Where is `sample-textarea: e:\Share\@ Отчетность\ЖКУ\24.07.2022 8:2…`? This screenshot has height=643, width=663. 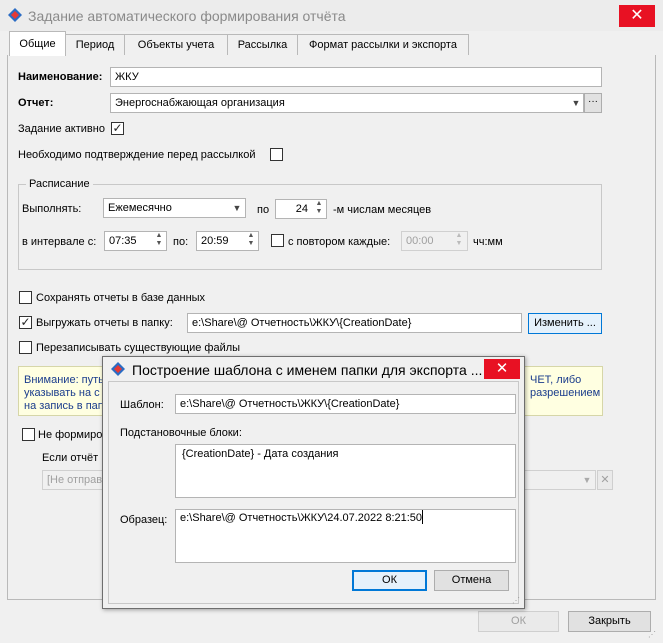 sample-textarea: e:\Share\@ Отчетность\ЖКУ\24.07.2022 8:2… is located at coordinates (345, 536).